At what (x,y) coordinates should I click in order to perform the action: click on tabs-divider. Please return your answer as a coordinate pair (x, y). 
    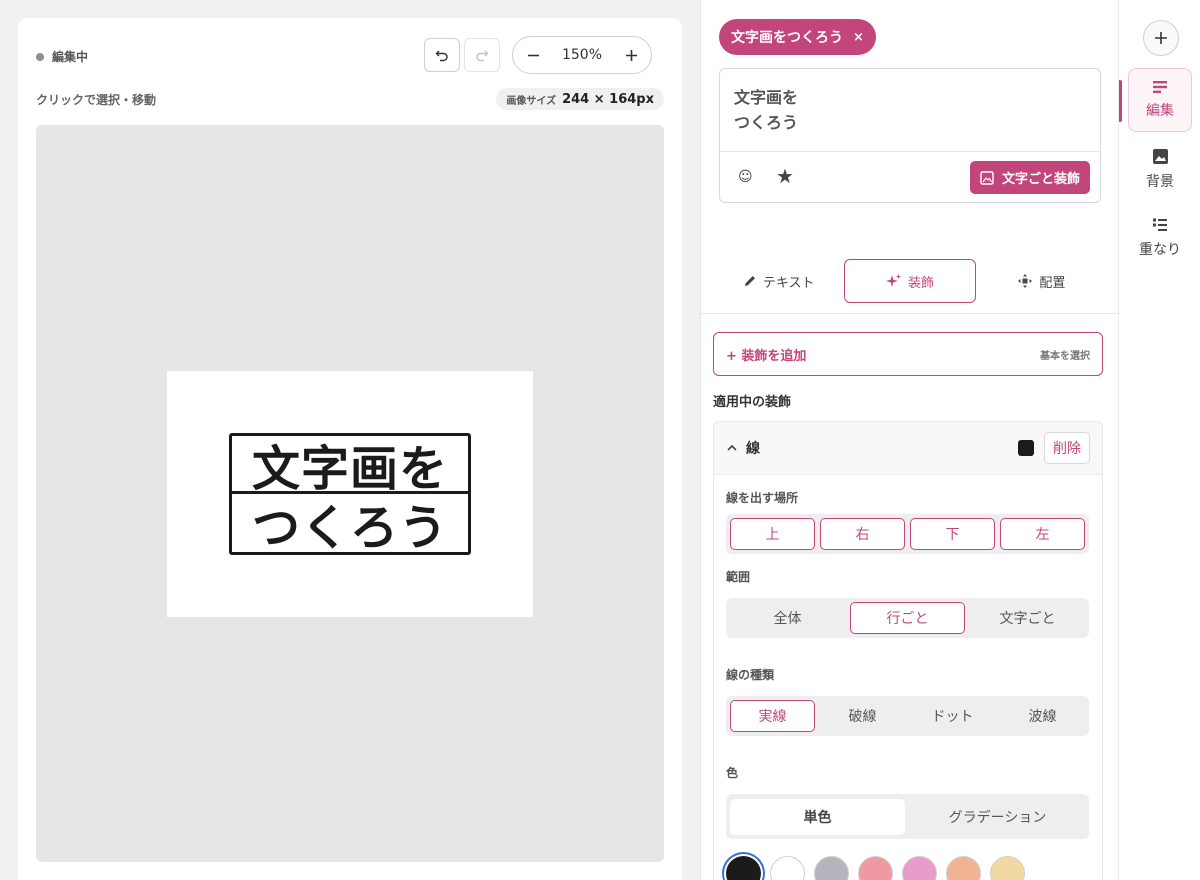
    Looking at the image, I should click on (909, 313).